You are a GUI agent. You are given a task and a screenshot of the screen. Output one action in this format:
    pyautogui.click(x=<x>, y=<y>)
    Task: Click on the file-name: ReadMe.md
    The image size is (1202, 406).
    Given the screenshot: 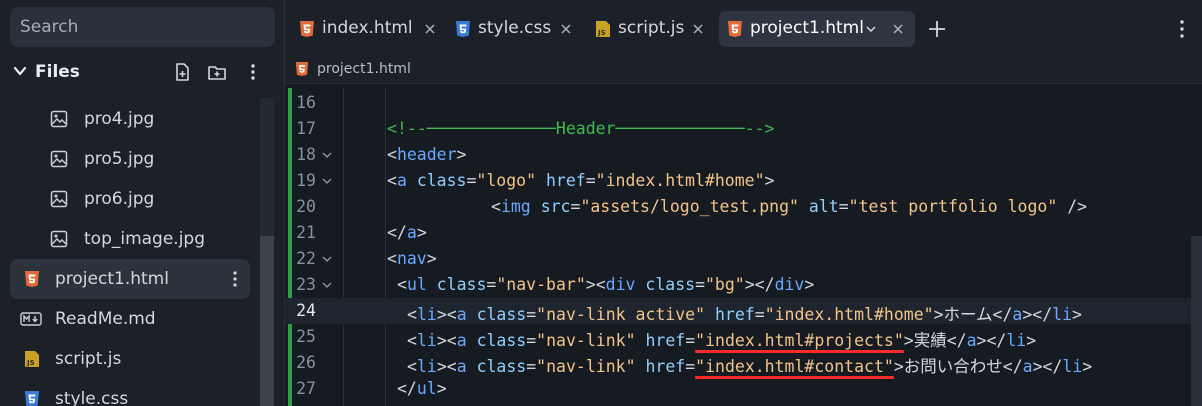 What is the action you would take?
    pyautogui.click(x=105, y=319)
    